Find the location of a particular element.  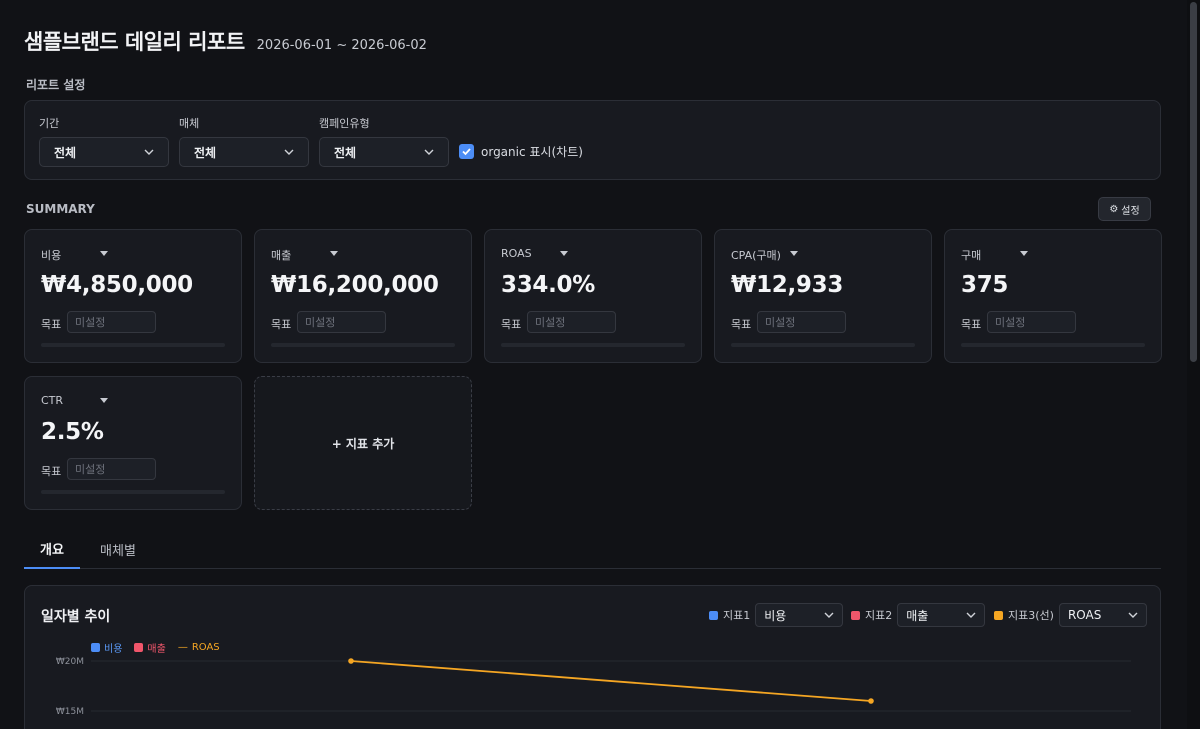

campaign-type-filter: 캠페인유형 전체 is located at coordinates (384, 141).